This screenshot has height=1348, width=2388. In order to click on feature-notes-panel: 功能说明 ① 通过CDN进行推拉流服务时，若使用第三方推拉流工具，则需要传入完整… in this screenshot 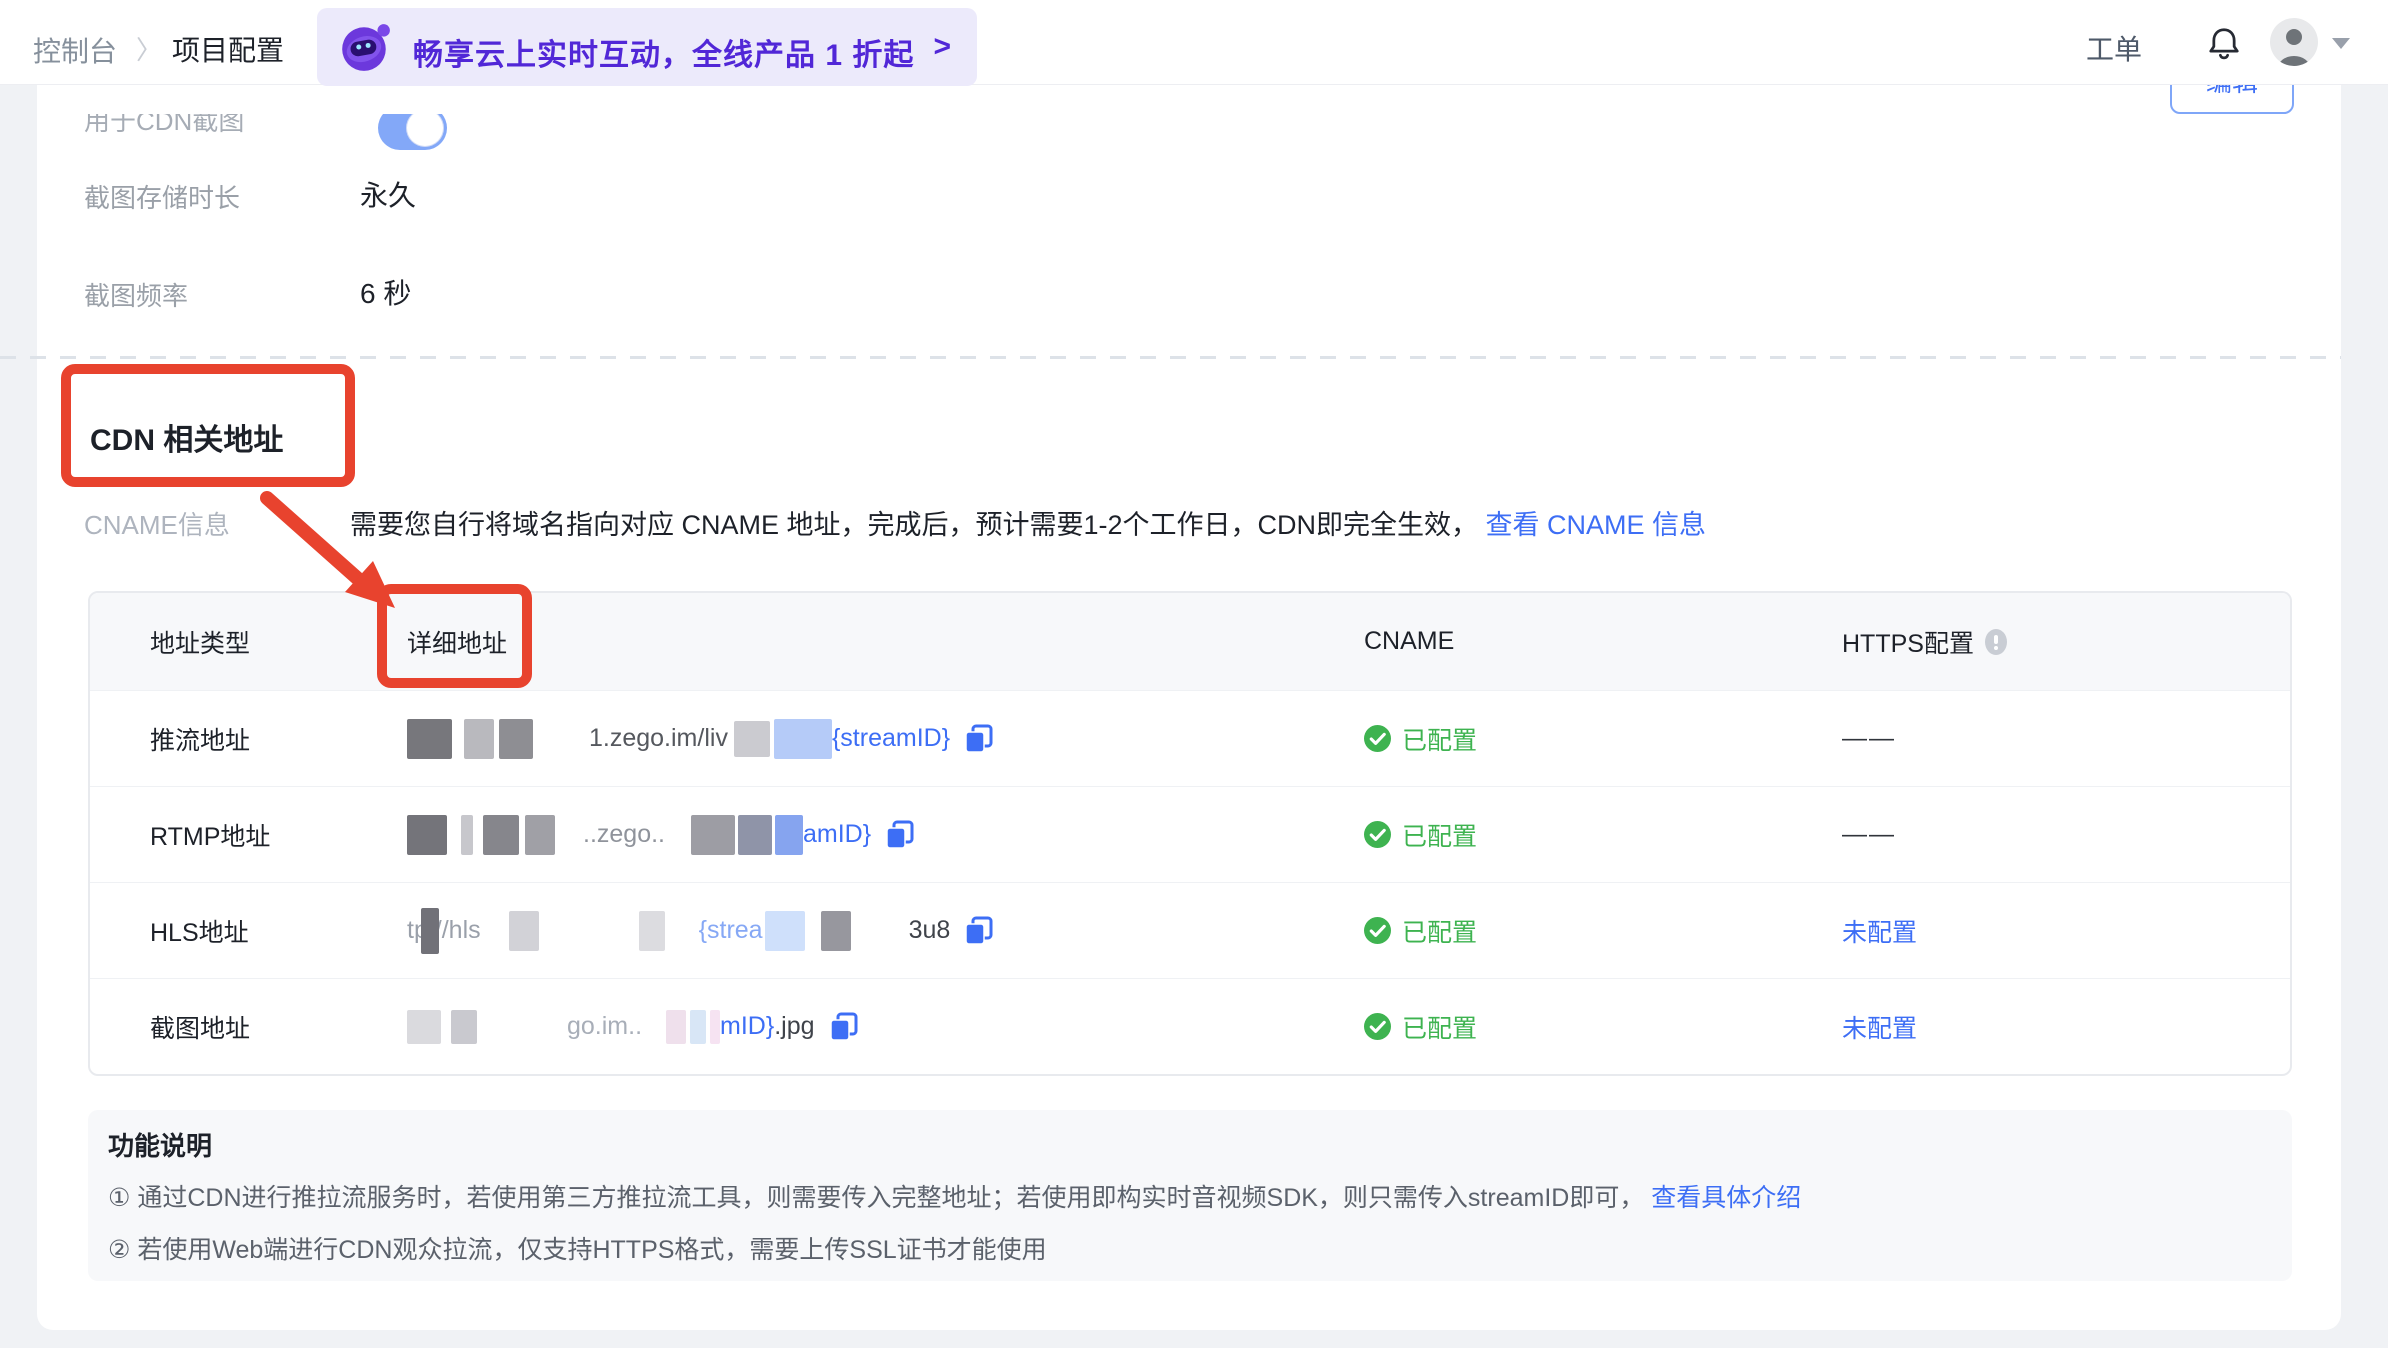, I will do `click(1190, 1195)`.